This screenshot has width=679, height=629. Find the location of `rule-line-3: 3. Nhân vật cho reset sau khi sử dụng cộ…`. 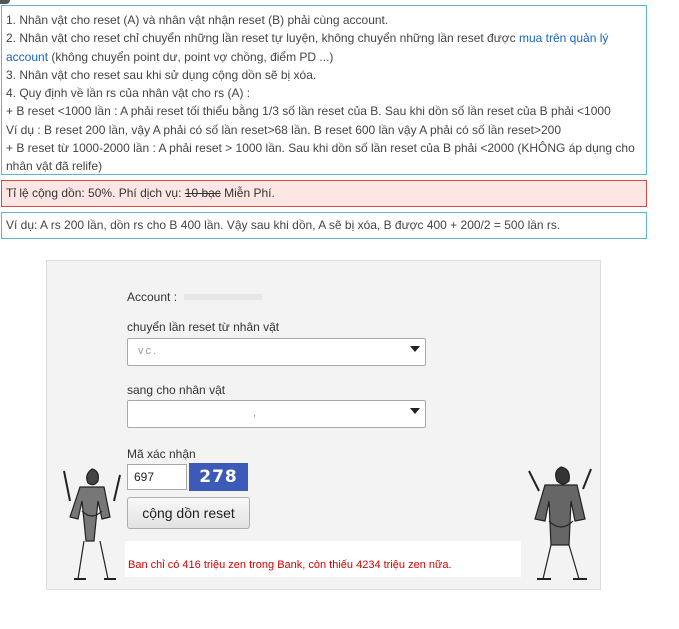

rule-line-3: 3. Nhân vật cho reset sau khi sử dụng cộ… is located at coordinates (161, 74).